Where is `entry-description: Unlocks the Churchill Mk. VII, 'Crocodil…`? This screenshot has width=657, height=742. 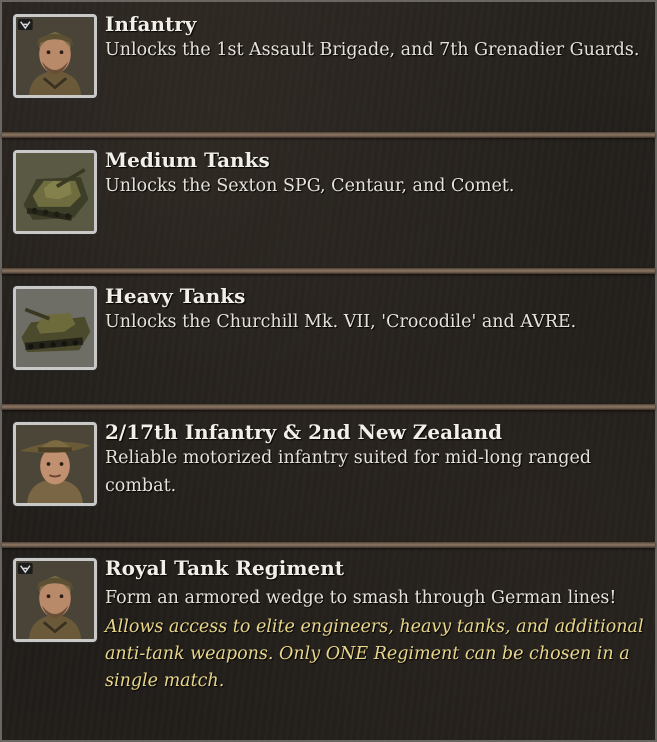 entry-description: Unlocks the Churchill Mk. VII, 'Crocodil… is located at coordinates (341, 322).